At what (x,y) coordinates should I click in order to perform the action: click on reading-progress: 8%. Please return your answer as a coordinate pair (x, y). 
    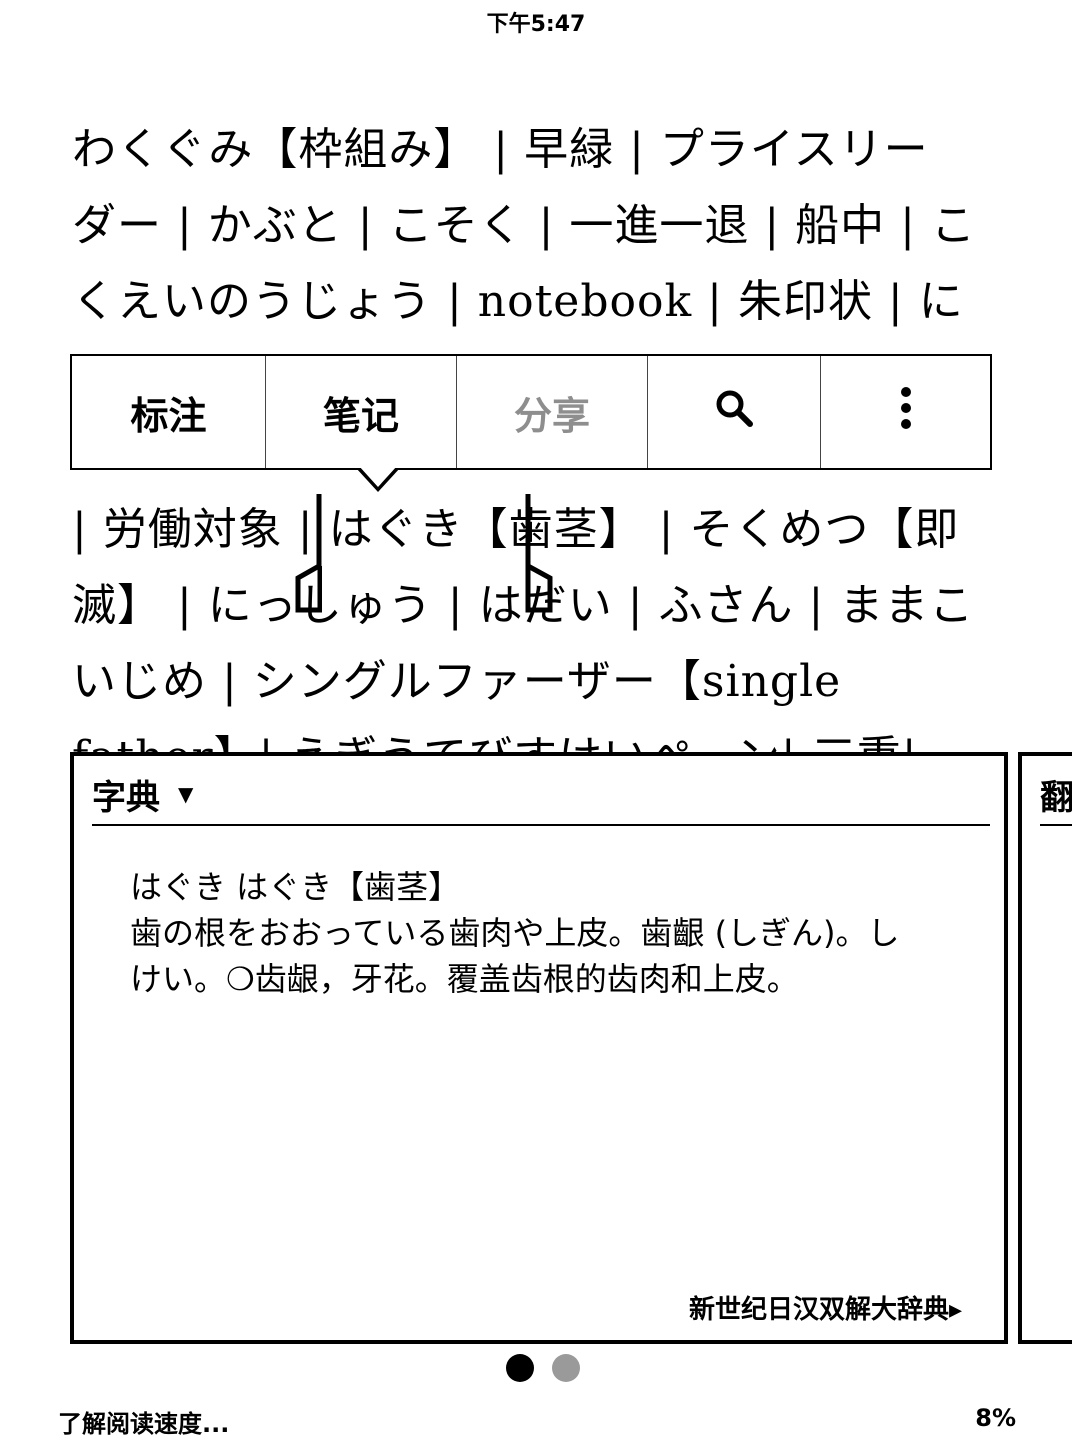
    Looking at the image, I should click on (995, 1418).